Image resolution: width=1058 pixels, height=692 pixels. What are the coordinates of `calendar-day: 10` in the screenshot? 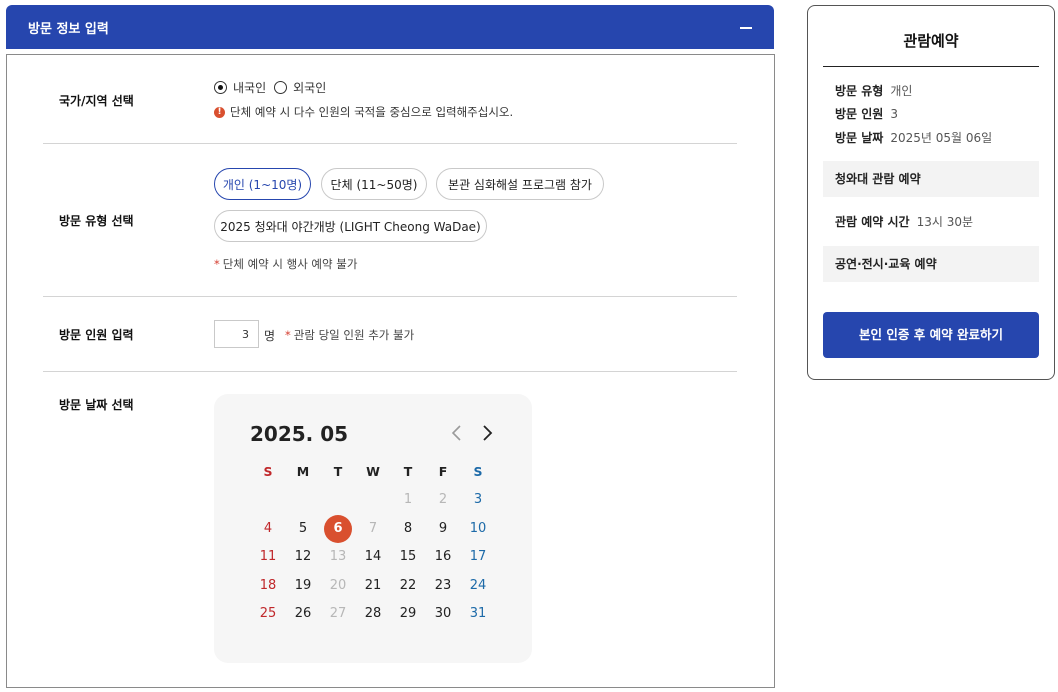 It's located at (478, 529).